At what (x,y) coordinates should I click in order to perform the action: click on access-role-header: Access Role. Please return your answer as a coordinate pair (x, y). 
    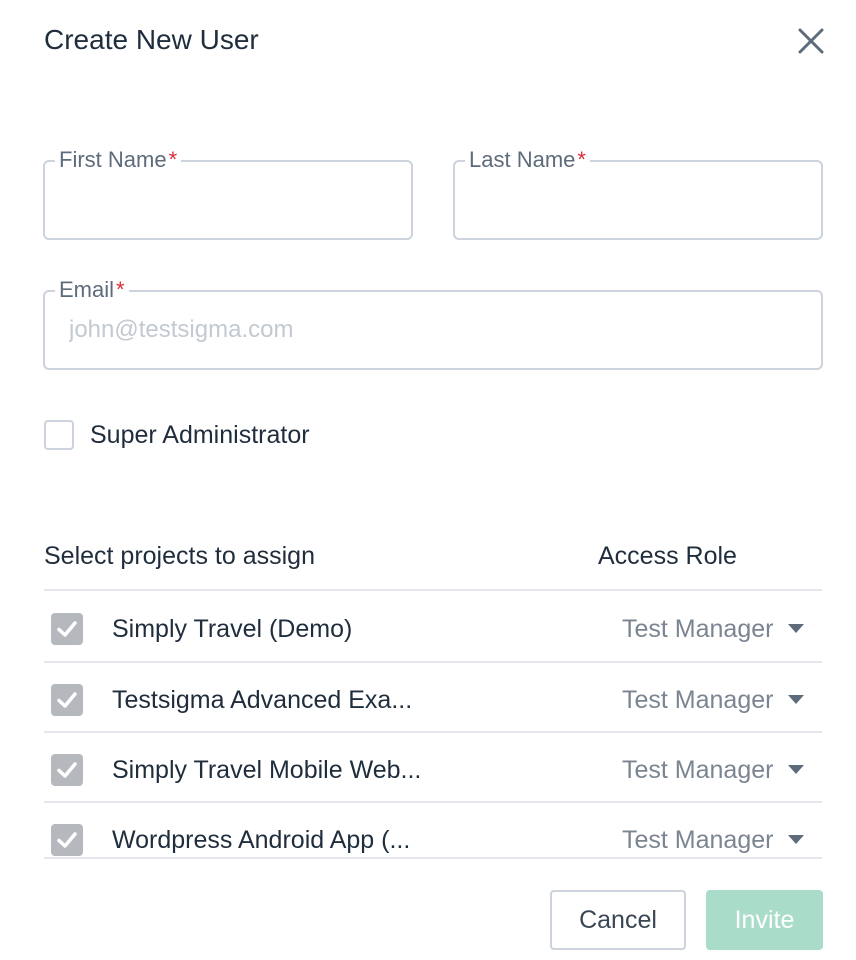
    Looking at the image, I should click on (667, 556).